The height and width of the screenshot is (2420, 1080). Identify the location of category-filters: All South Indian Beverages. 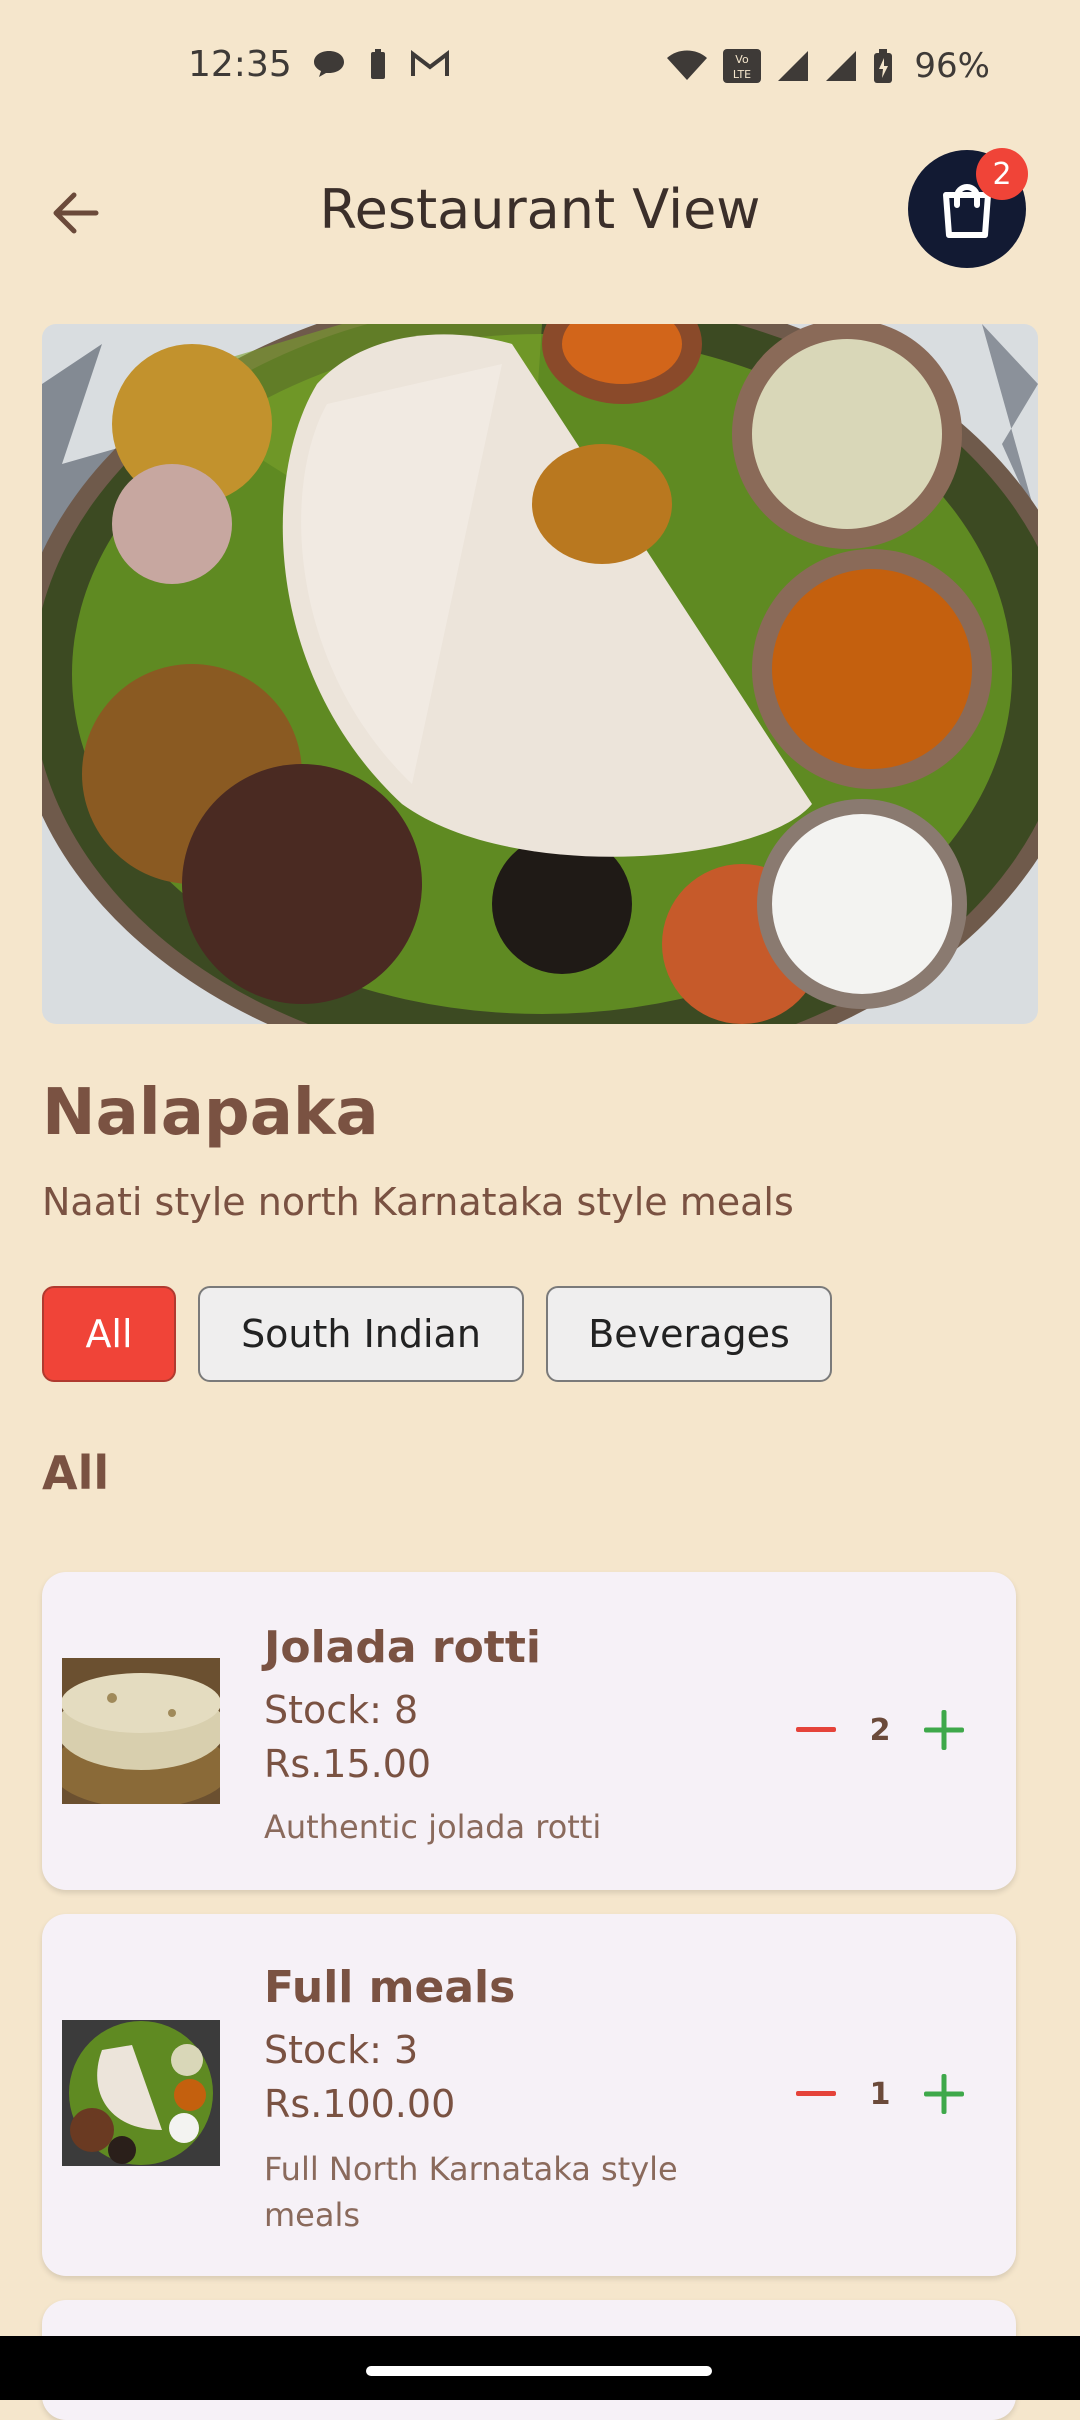
(437, 1334).